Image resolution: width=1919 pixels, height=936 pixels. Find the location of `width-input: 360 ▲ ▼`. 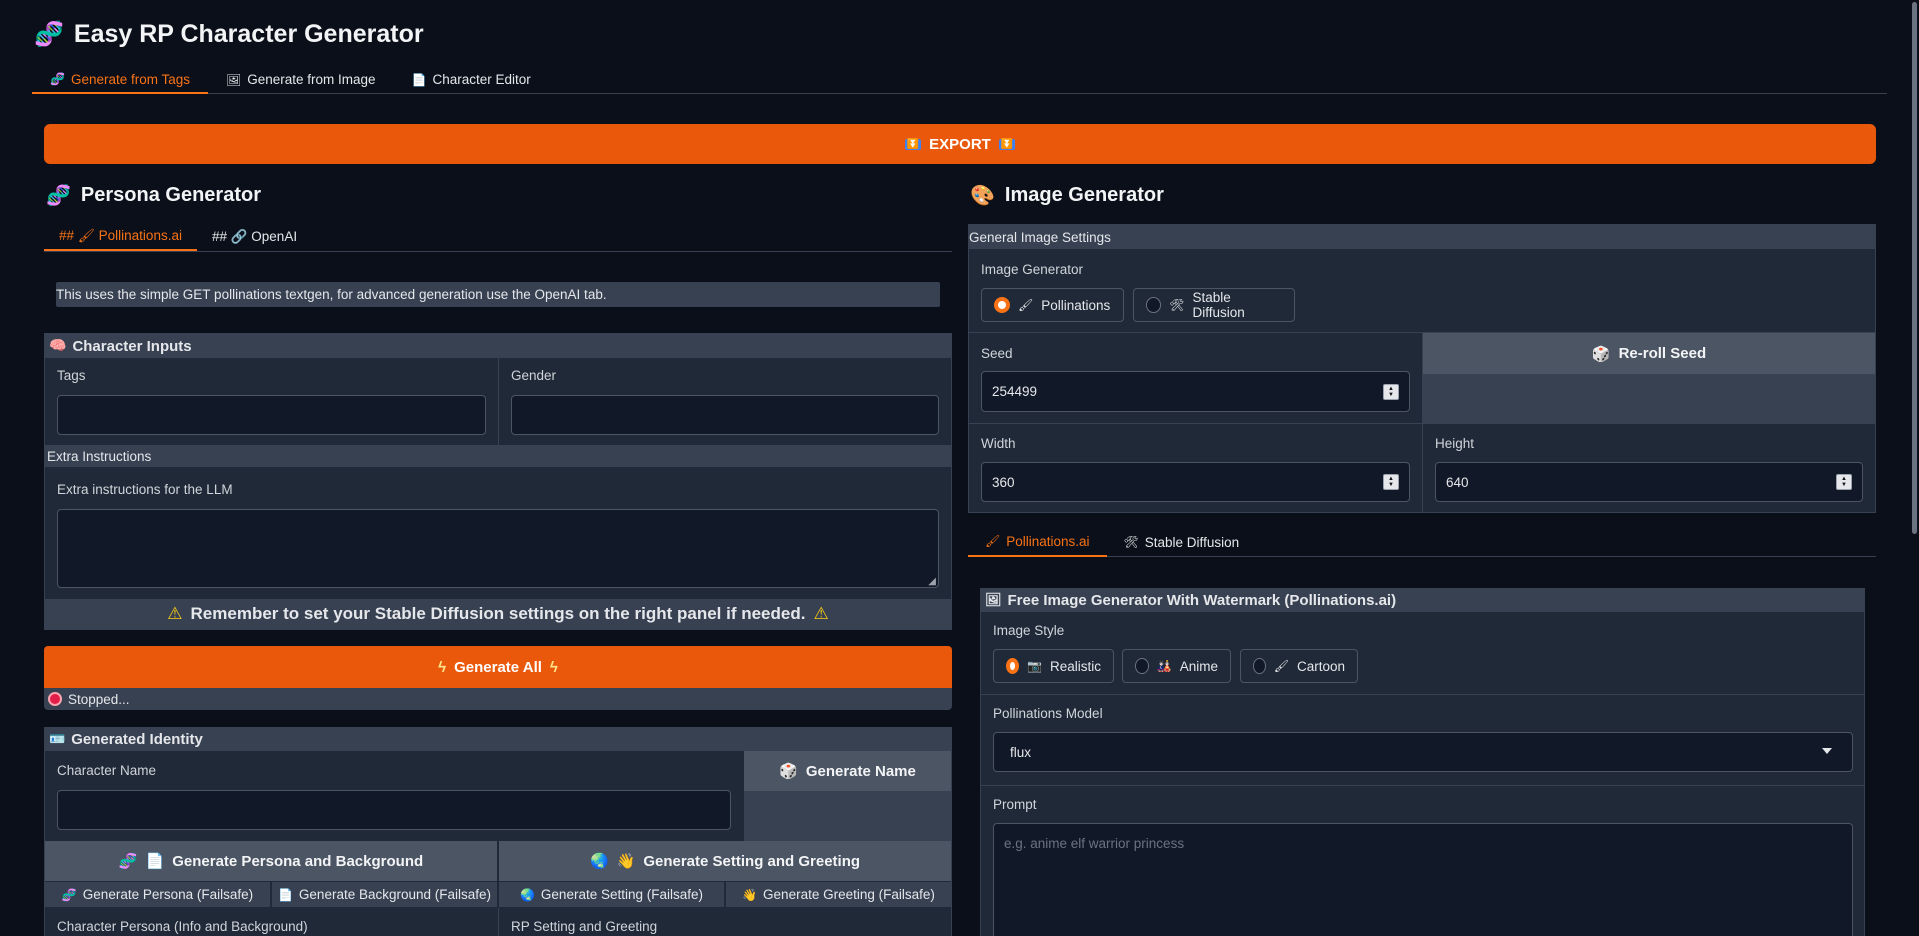

width-input: 360 ▲ ▼ is located at coordinates (1195, 482).